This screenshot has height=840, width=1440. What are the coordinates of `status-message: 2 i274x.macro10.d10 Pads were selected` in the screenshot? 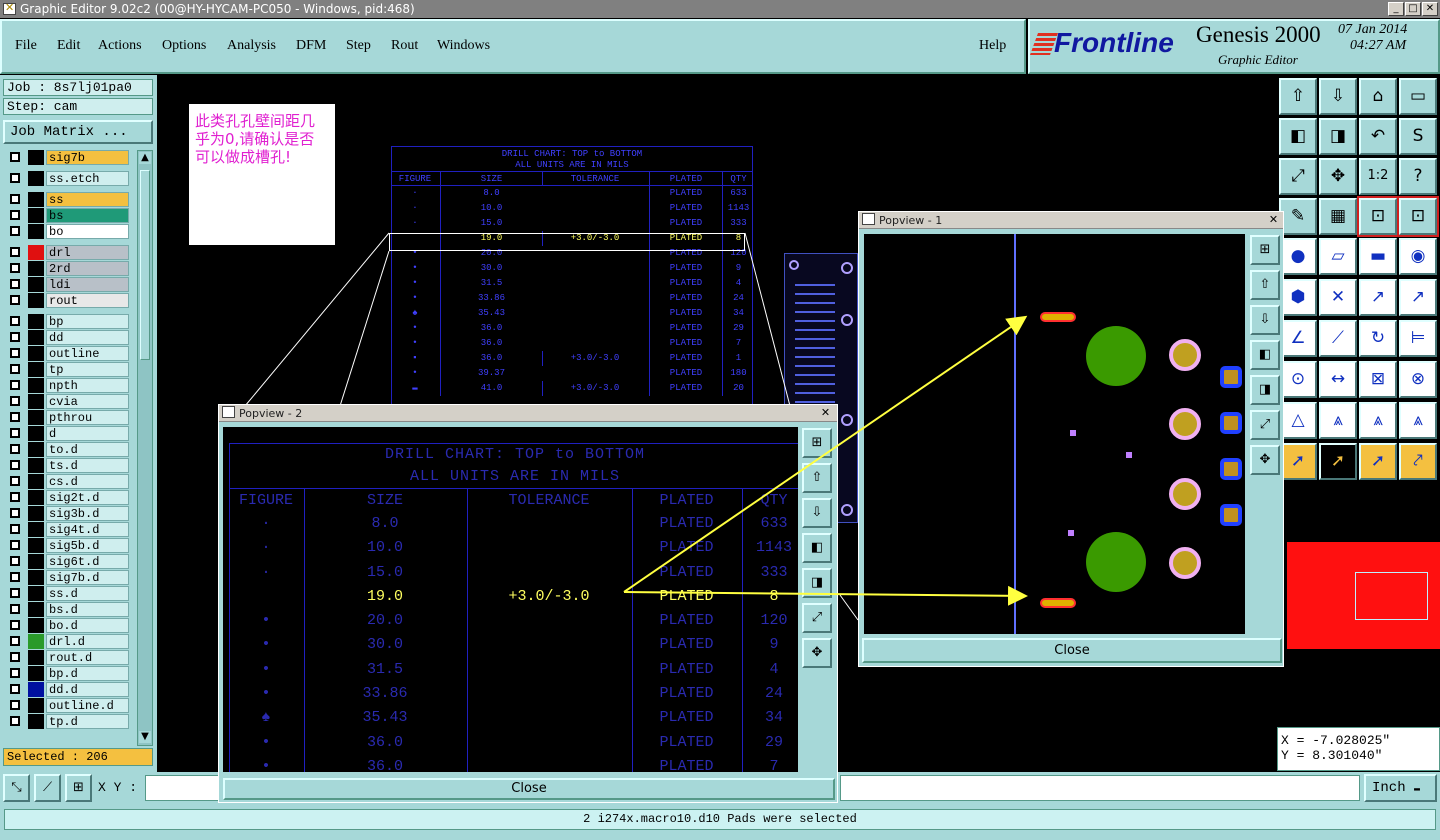 It's located at (720, 819).